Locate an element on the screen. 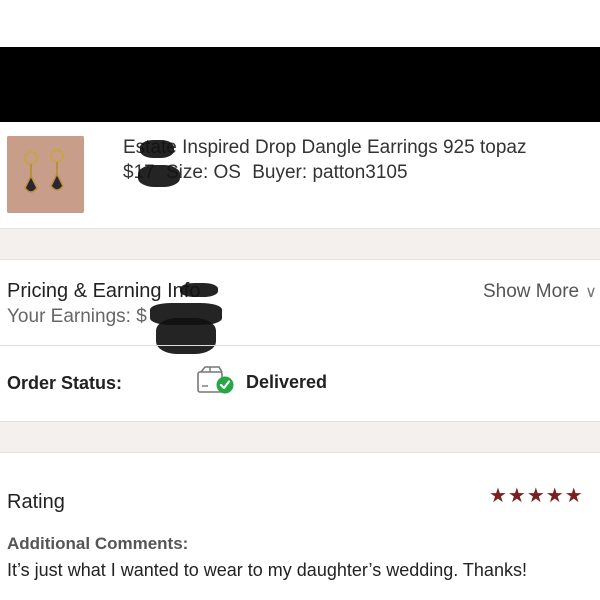 This screenshot has height=600, width=600. package-delivered-icon is located at coordinates (216, 381).